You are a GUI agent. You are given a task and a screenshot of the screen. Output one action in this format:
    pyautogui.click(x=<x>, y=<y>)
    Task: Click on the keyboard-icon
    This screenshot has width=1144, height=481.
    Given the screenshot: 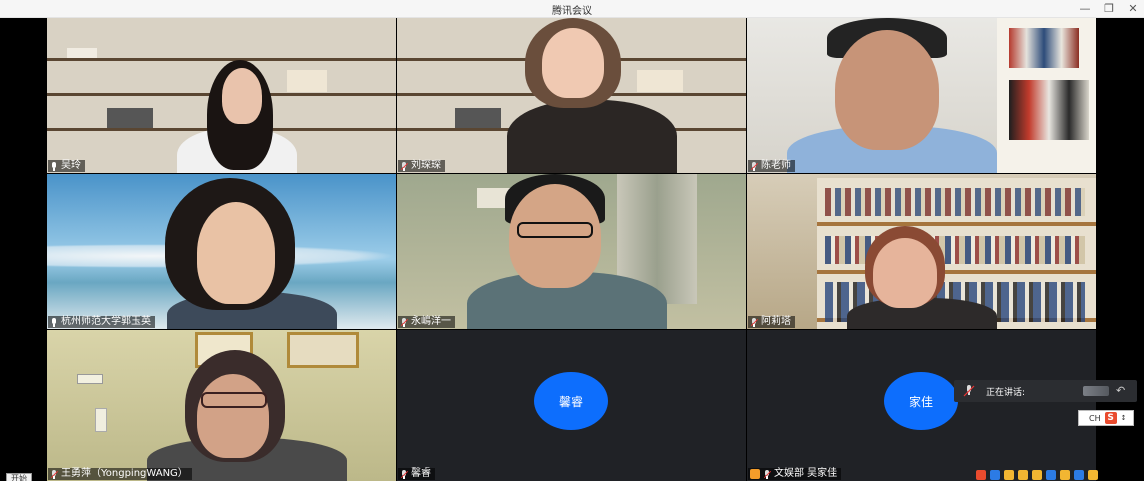 What is the action you would take?
    pyautogui.click(x=1051, y=474)
    